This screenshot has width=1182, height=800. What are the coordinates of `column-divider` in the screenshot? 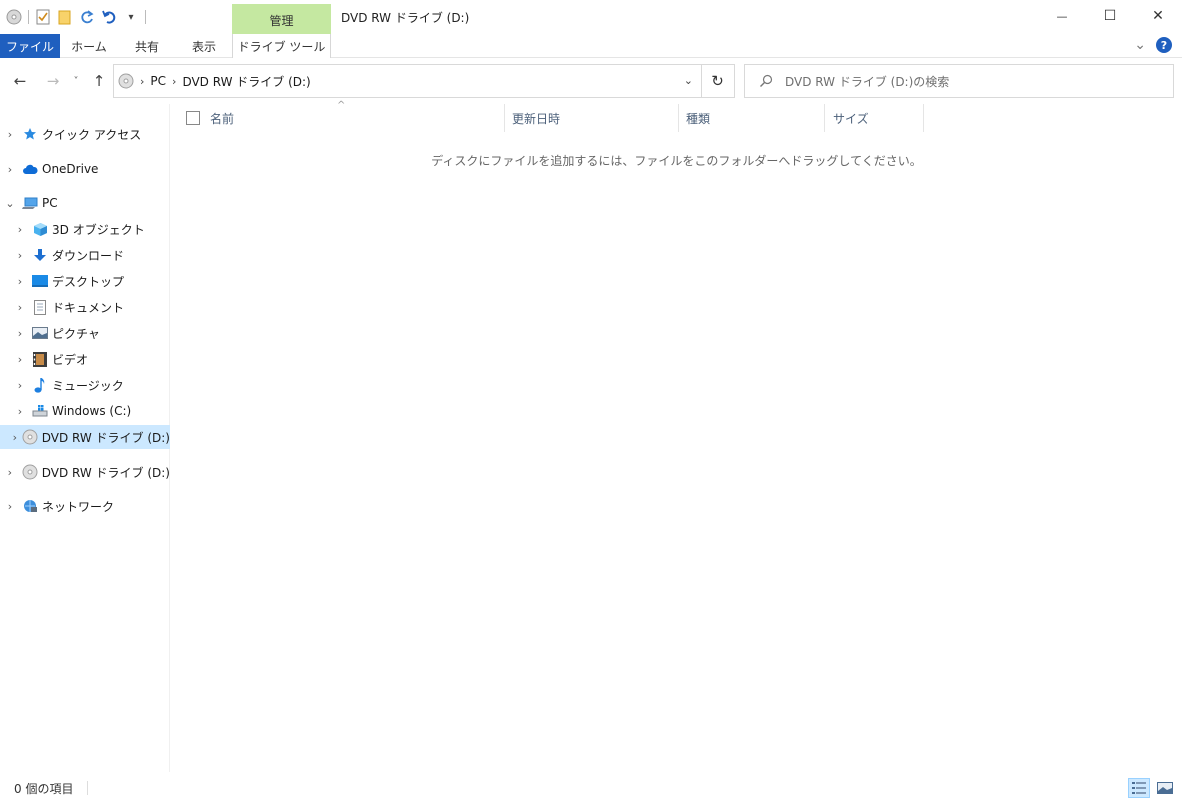 It's located at (923, 118).